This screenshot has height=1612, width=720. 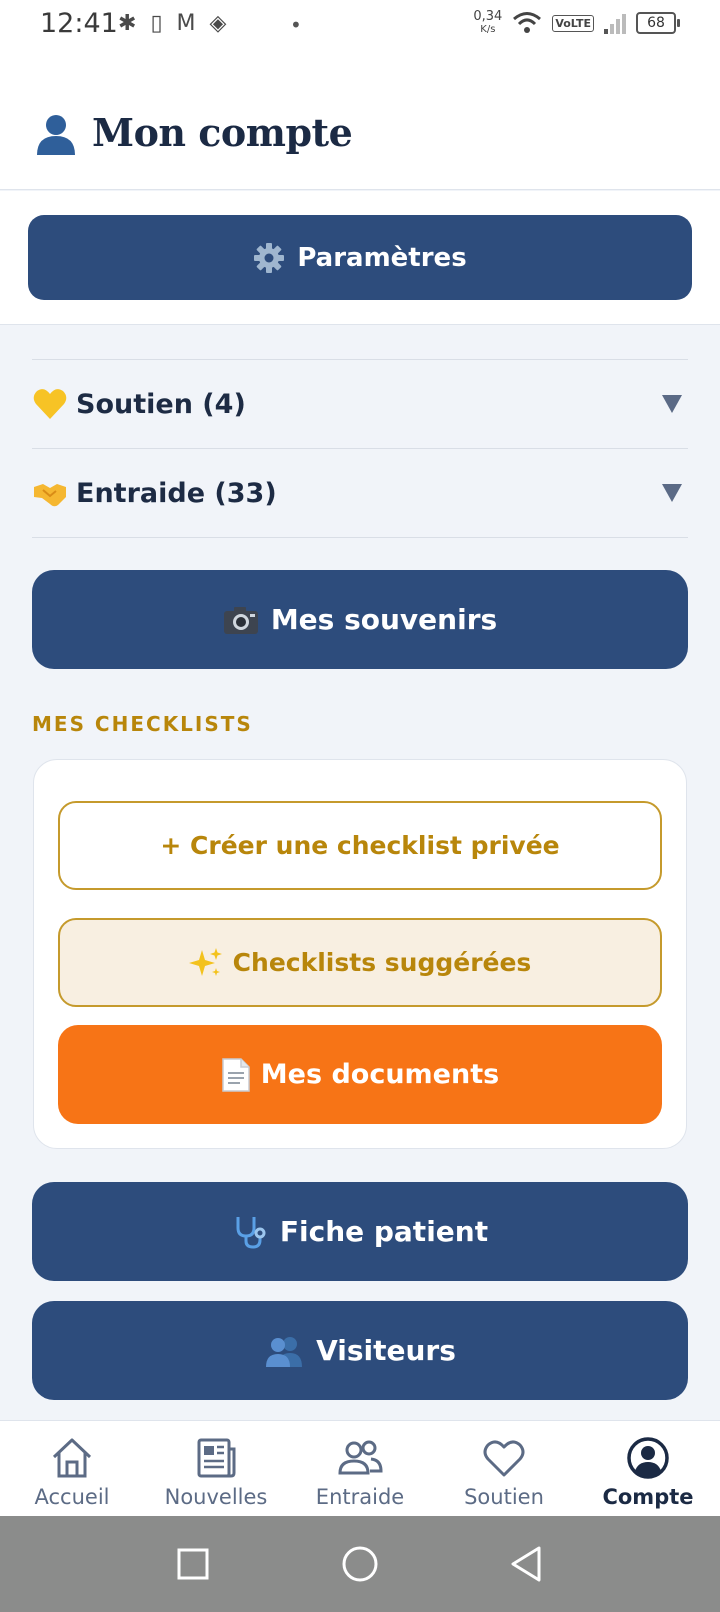 I want to click on fiche-patient-label: Fiche patient, so click(x=384, y=1231).